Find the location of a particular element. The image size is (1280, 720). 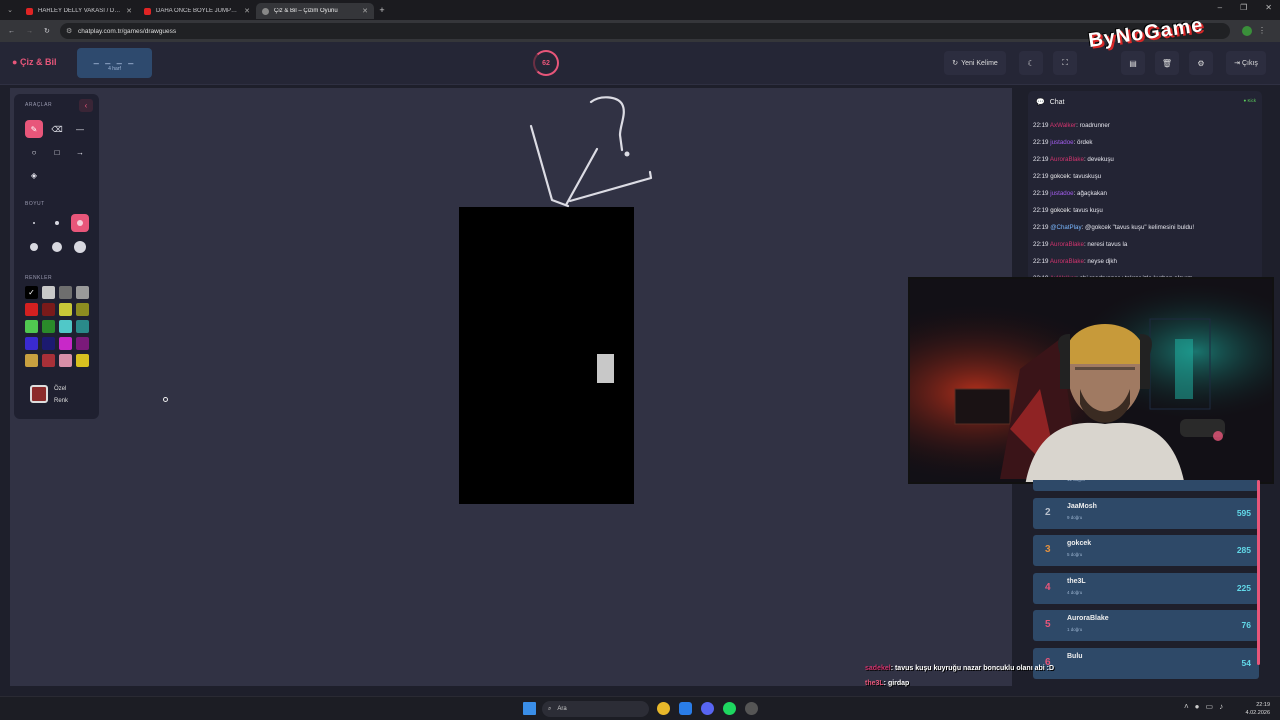

custom-color-label-2: Renk is located at coordinates (61, 401).